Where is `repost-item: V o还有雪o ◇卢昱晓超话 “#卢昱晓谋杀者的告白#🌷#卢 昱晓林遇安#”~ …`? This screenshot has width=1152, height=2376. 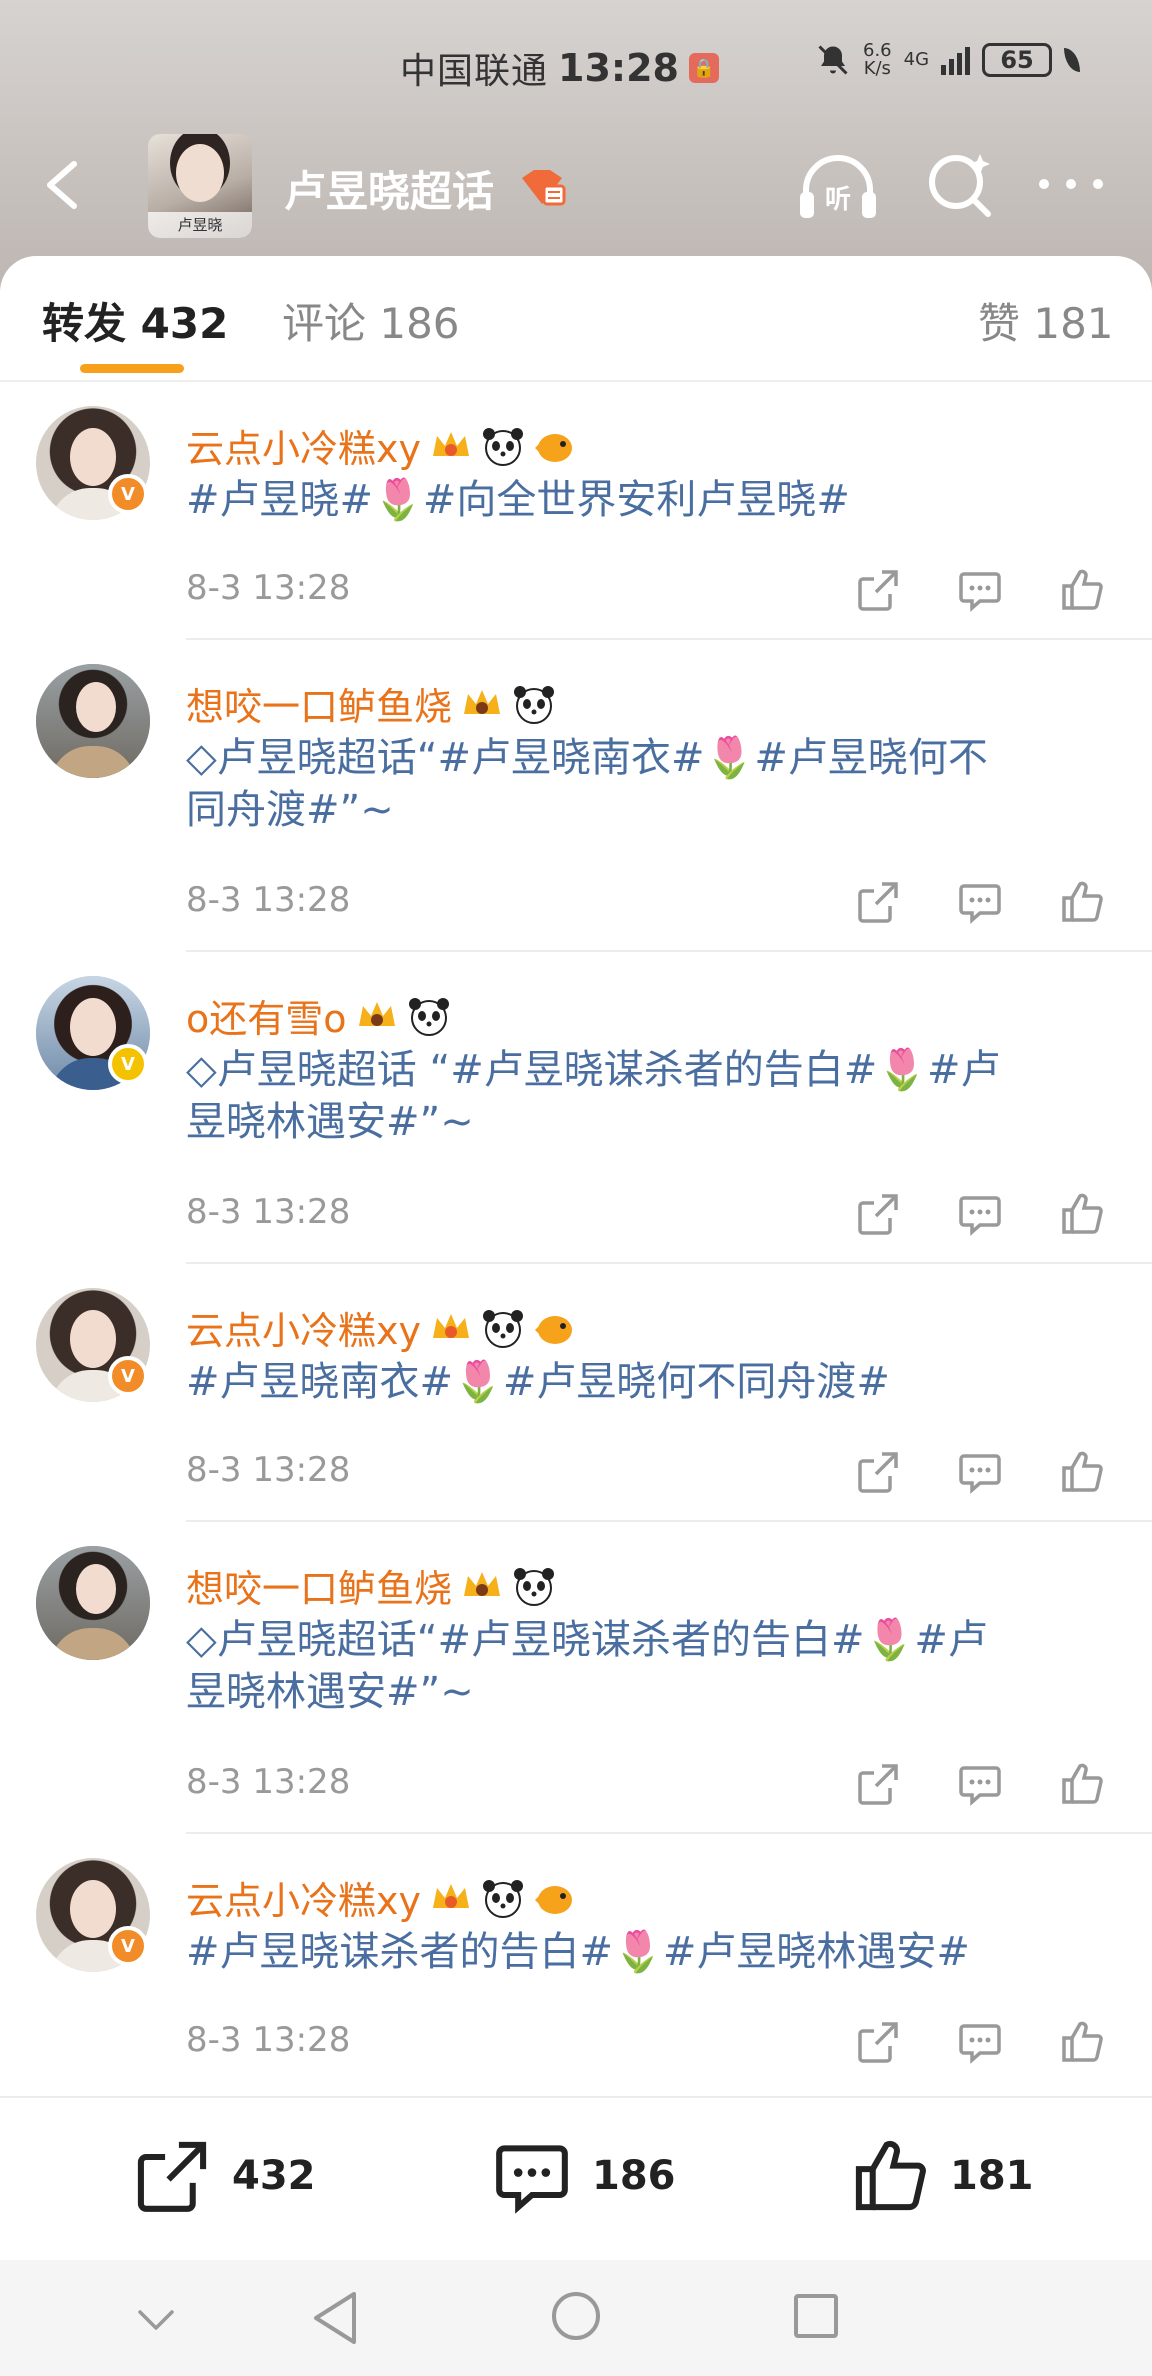 repost-item: V o还有雪o ◇卢昱晓超话 “#卢昱晓谋杀者的告白#🌷#卢 昱晓林遇安#”~ … is located at coordinates (576, 1108).